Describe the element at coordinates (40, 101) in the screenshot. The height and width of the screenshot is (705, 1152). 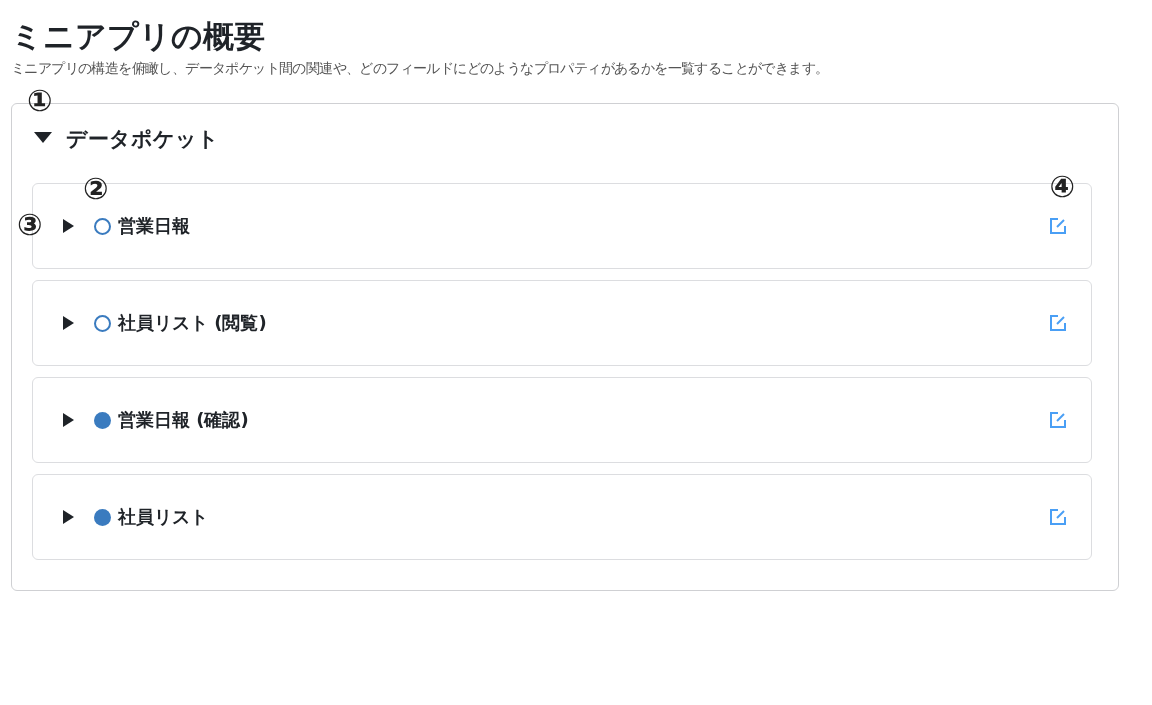
I see `annotation-number: ①` at that location.